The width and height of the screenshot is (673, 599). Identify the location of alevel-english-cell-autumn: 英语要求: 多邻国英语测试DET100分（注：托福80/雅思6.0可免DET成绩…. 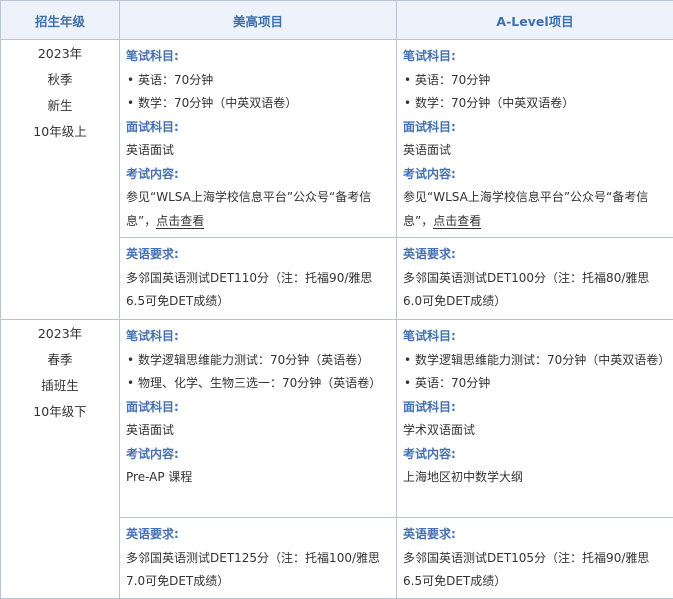
(535, 279).